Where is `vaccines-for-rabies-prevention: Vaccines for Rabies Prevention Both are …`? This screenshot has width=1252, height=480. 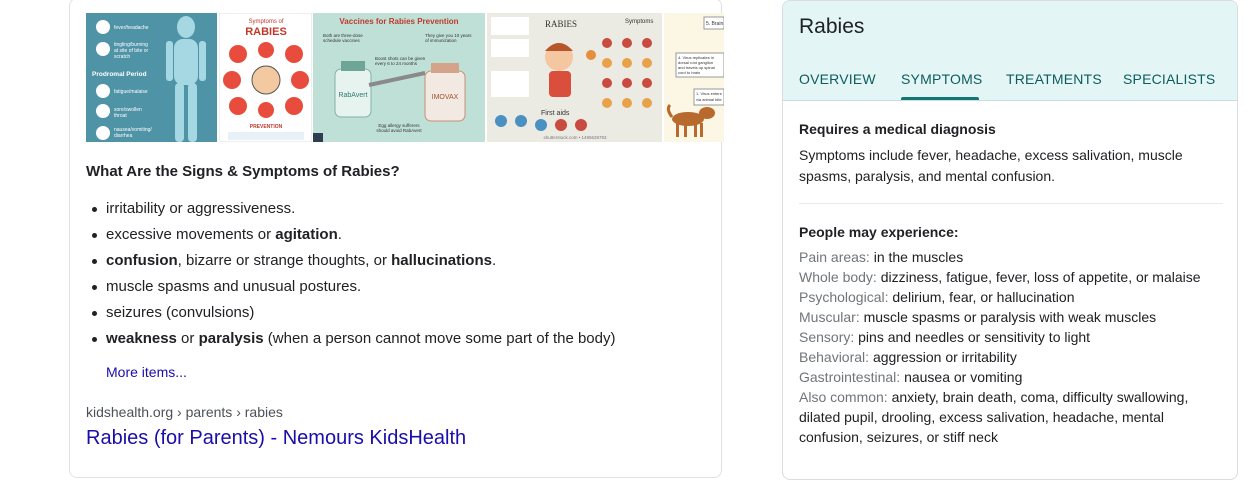 vaccines-for-rabies-prevention: Vaccines for Rabies Prevention Both are … is located at coordinates (399, 77).